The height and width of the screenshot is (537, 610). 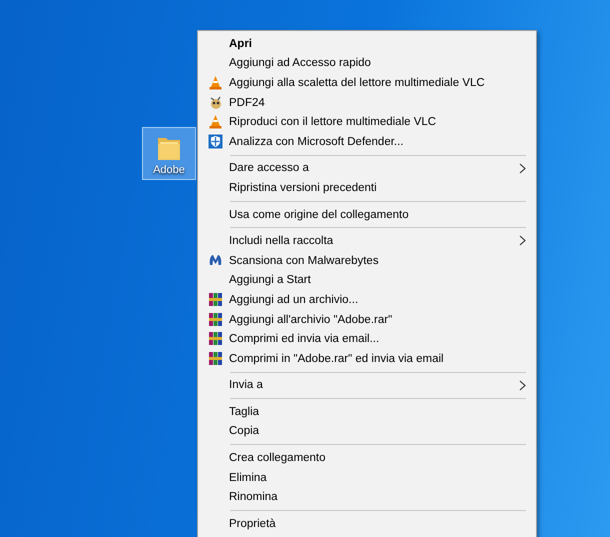 I want to click on menu-item: Usa come origine del collegamento, so click(x=367, y=214).